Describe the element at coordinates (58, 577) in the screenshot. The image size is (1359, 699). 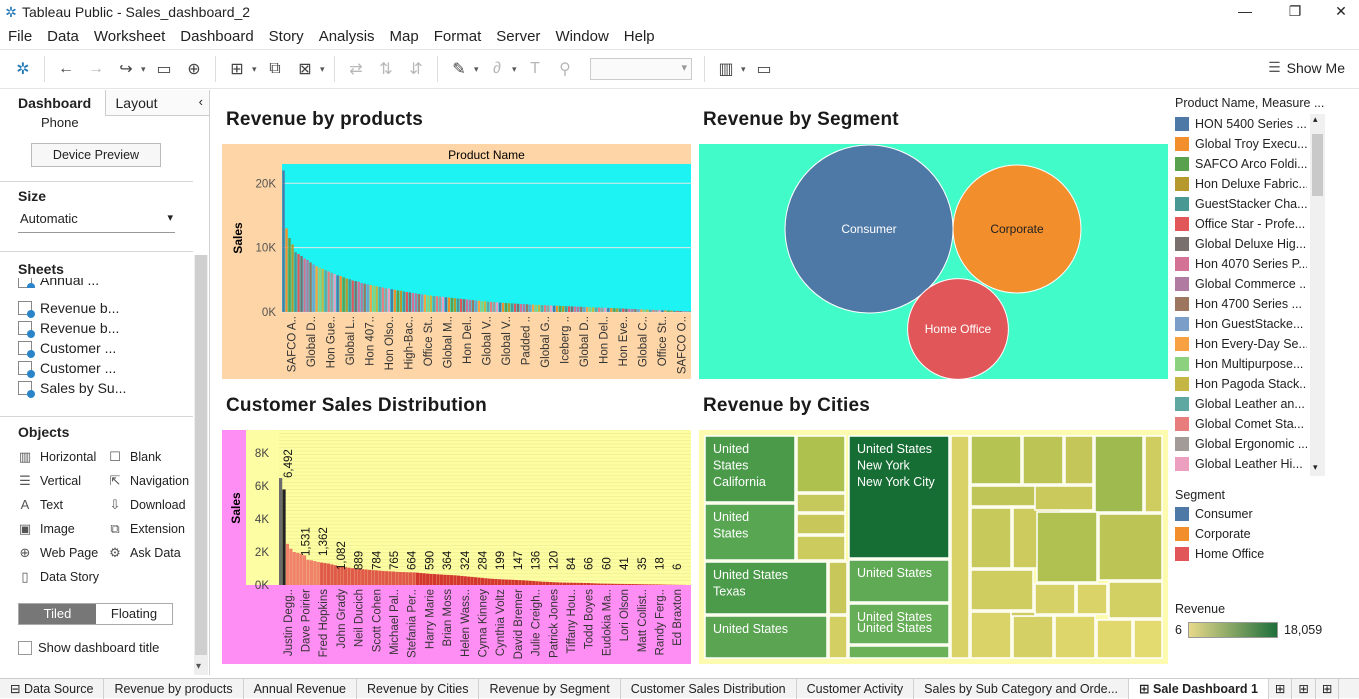
I see `object-data-story: ▯Data Story` at that location.